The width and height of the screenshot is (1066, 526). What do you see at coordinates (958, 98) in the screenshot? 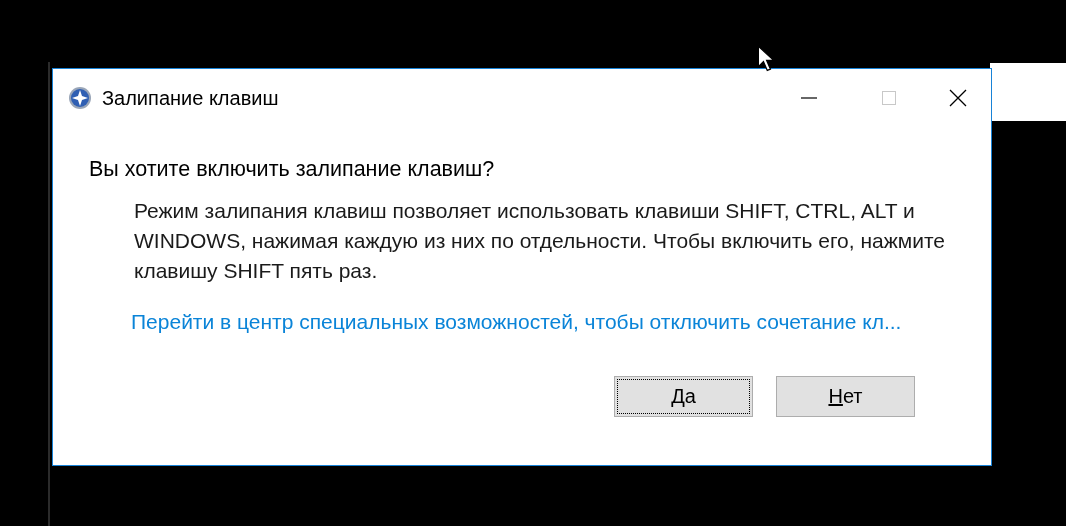
I see `close-icon` at bounding box center [958, 98].